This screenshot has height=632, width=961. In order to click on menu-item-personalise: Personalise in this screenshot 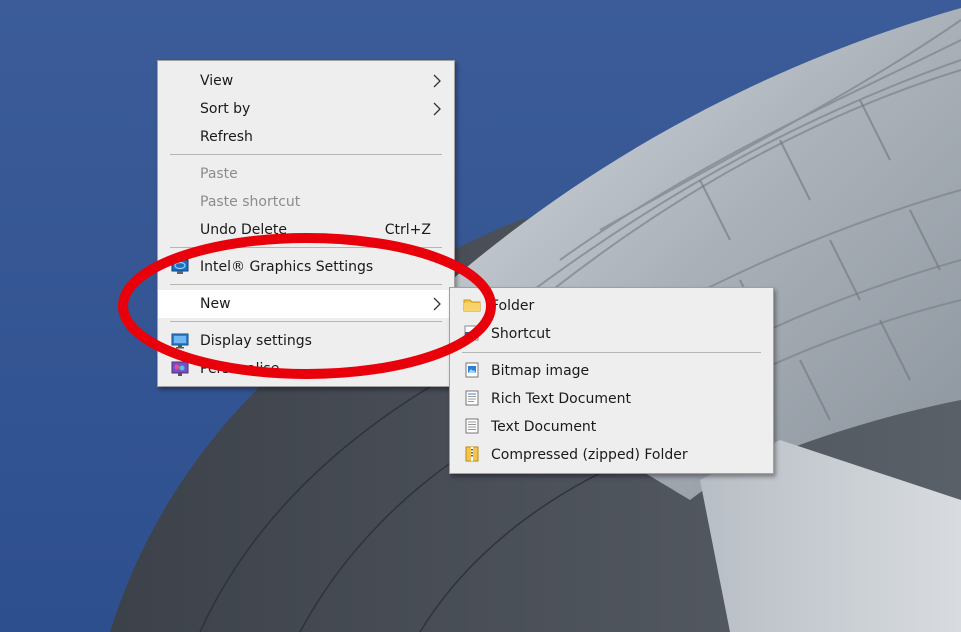, I will do `click(306, 369)`.